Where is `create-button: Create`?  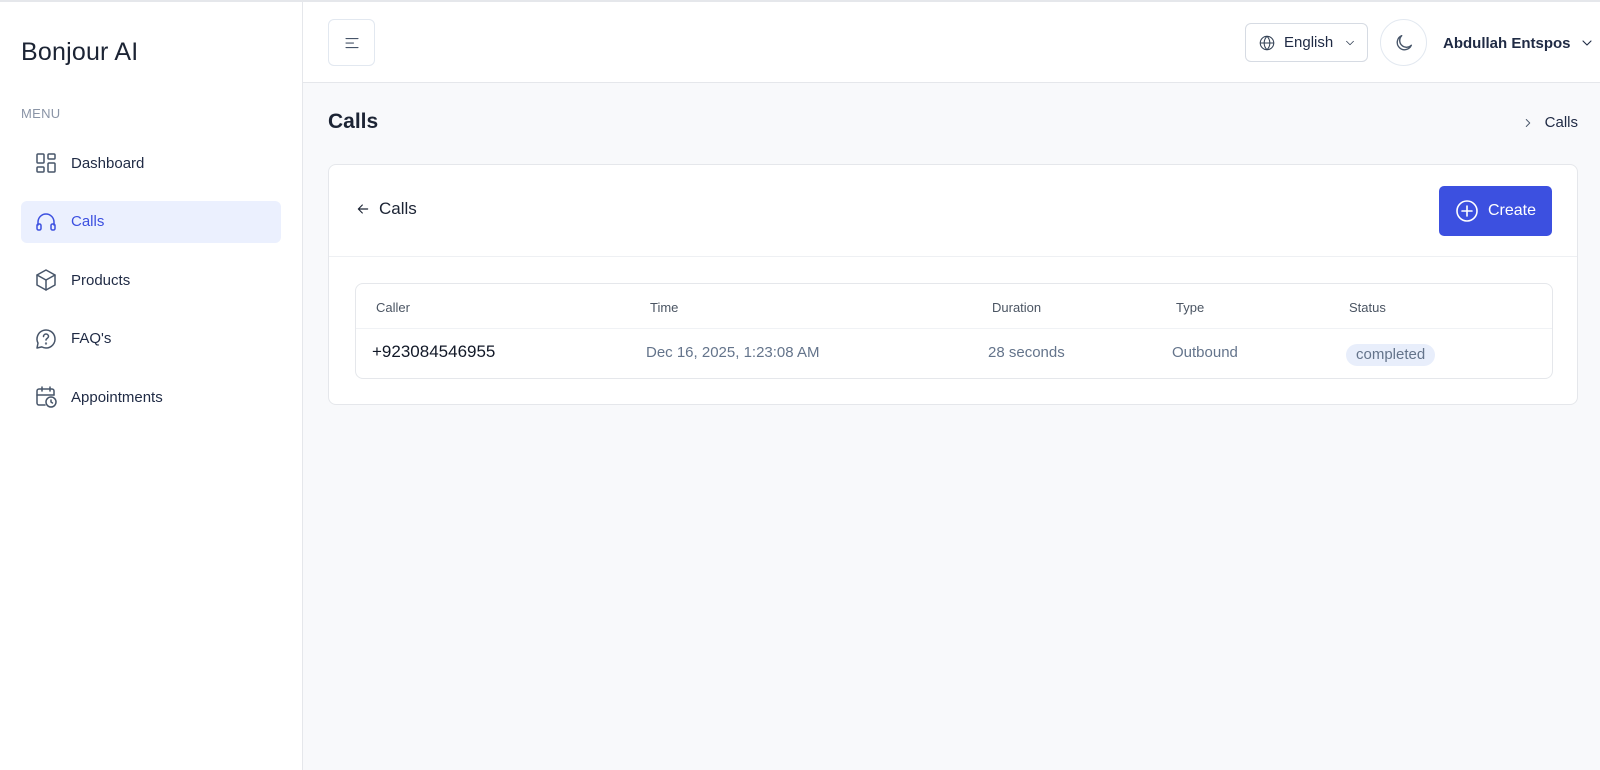
create-button: Create is located at coordinates (1495, 211).